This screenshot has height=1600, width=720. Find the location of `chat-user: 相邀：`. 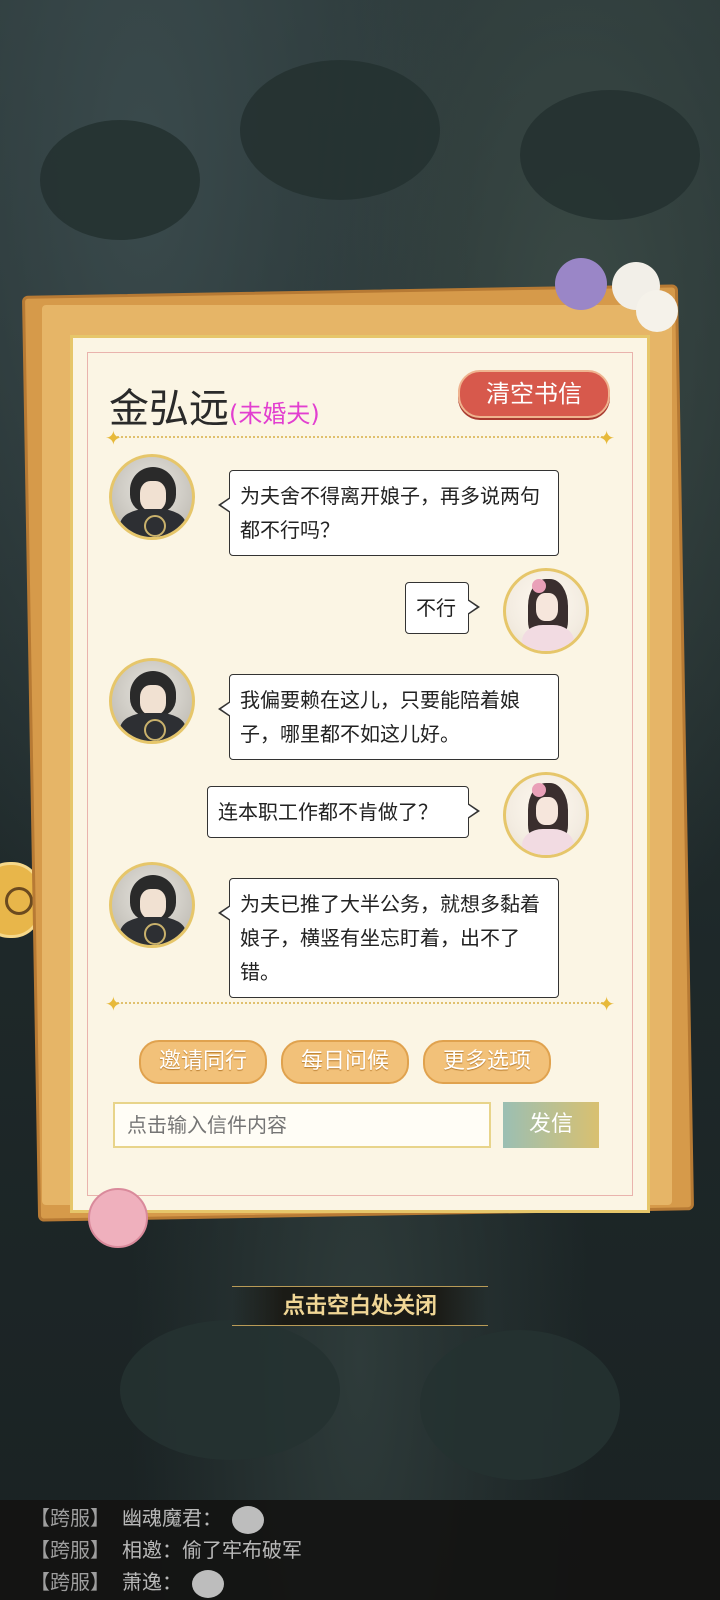

chat-user: 相邀： is located at coordinates (152, 1550).